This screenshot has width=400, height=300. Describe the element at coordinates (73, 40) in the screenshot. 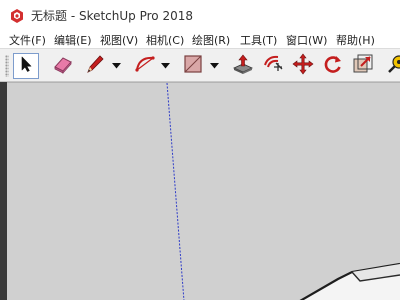

I see `menu-edit: 编辑(E)` at that location.